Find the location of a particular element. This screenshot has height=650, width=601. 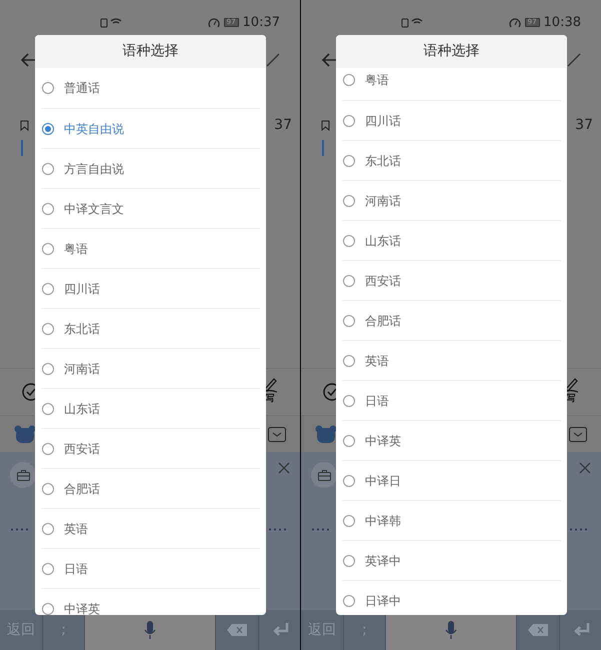

status-time: 10:38 is located at coordinates (562, 23).